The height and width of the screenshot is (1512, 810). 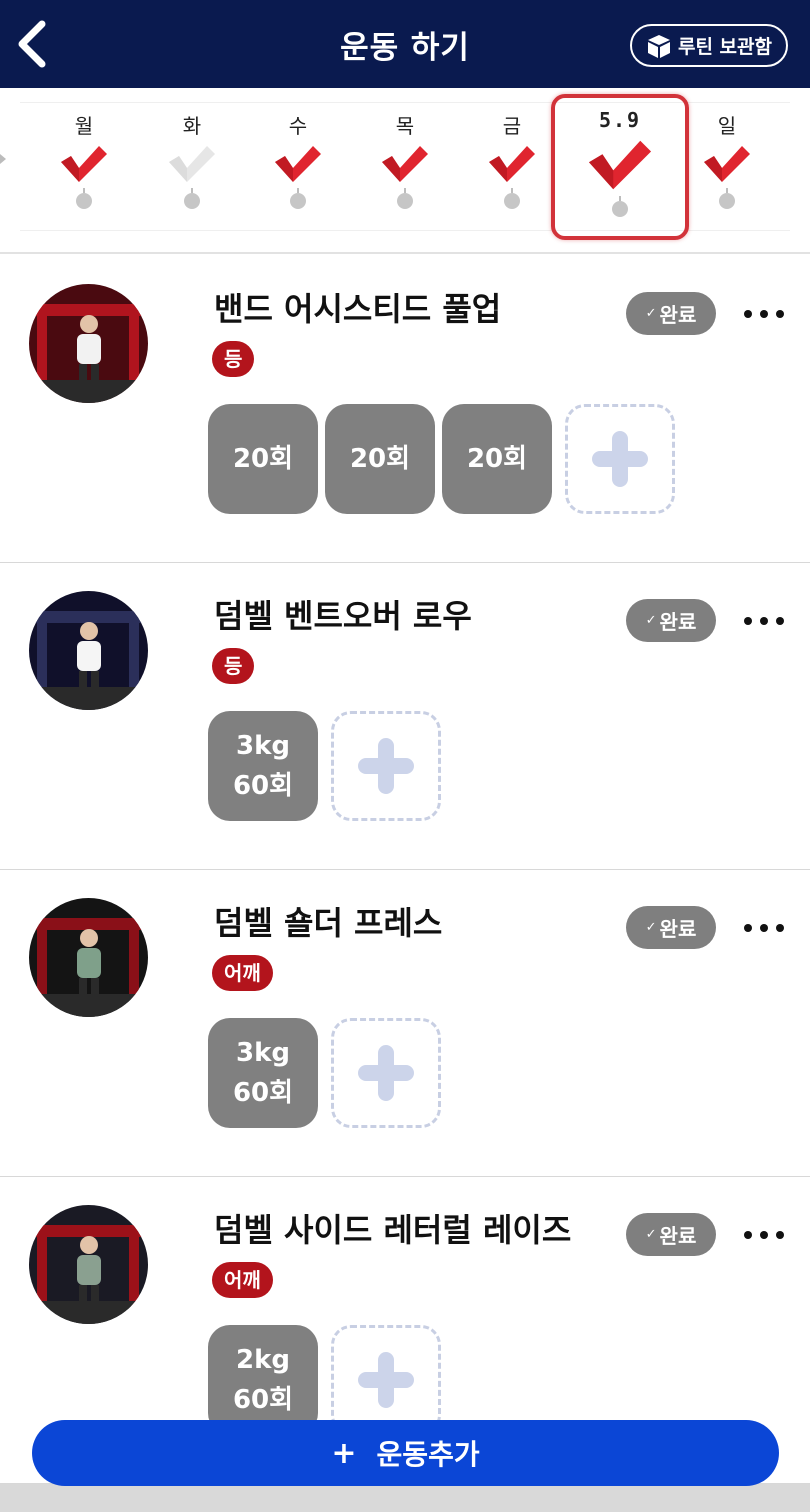 I want to click on add-exercise-label: 운동추가, so click(x=428, y=1454).